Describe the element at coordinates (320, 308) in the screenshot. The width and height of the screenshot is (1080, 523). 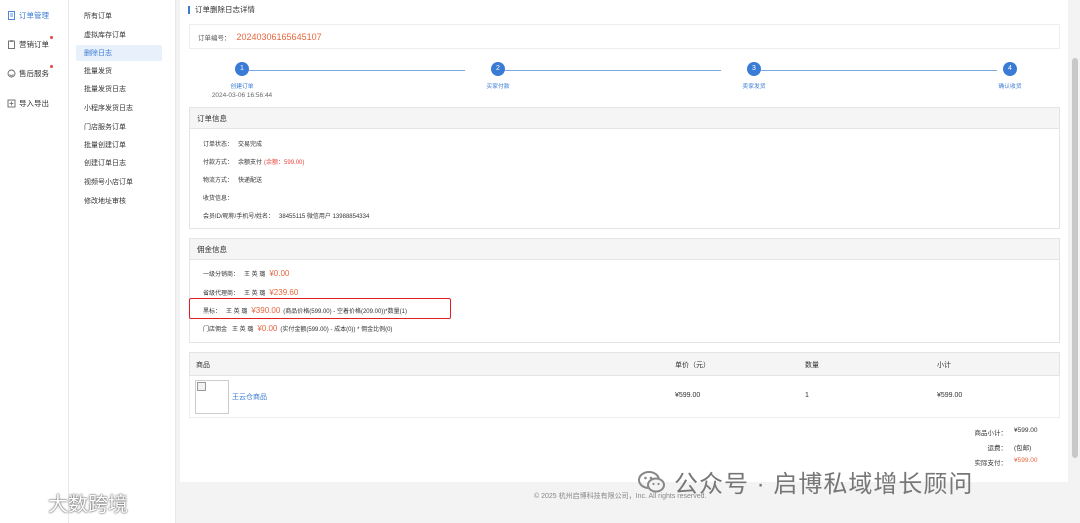
I see `highlight-box` at that location.